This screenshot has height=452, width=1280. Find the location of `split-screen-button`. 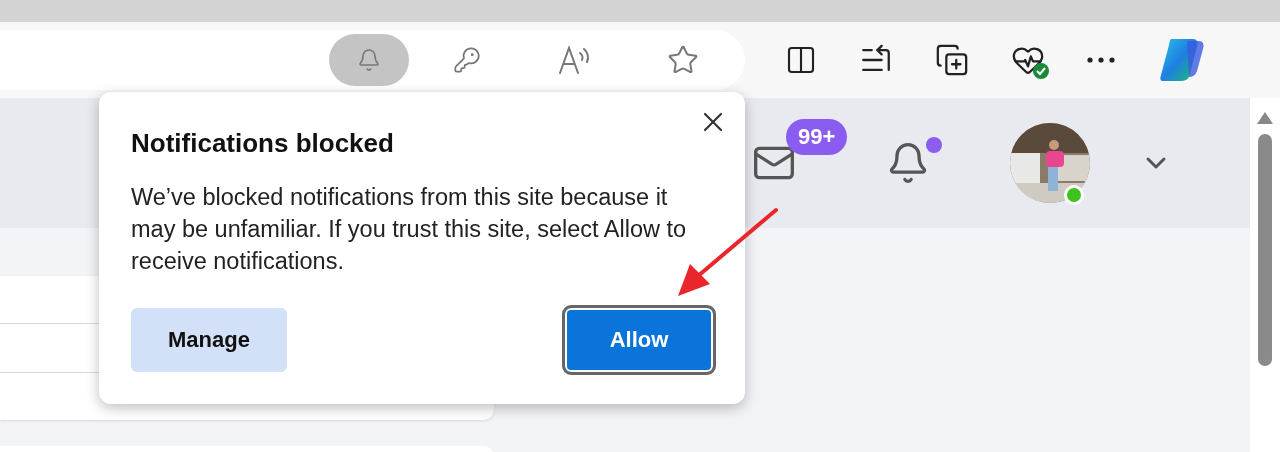

split-screen-button is located at coordinates (801, 60).